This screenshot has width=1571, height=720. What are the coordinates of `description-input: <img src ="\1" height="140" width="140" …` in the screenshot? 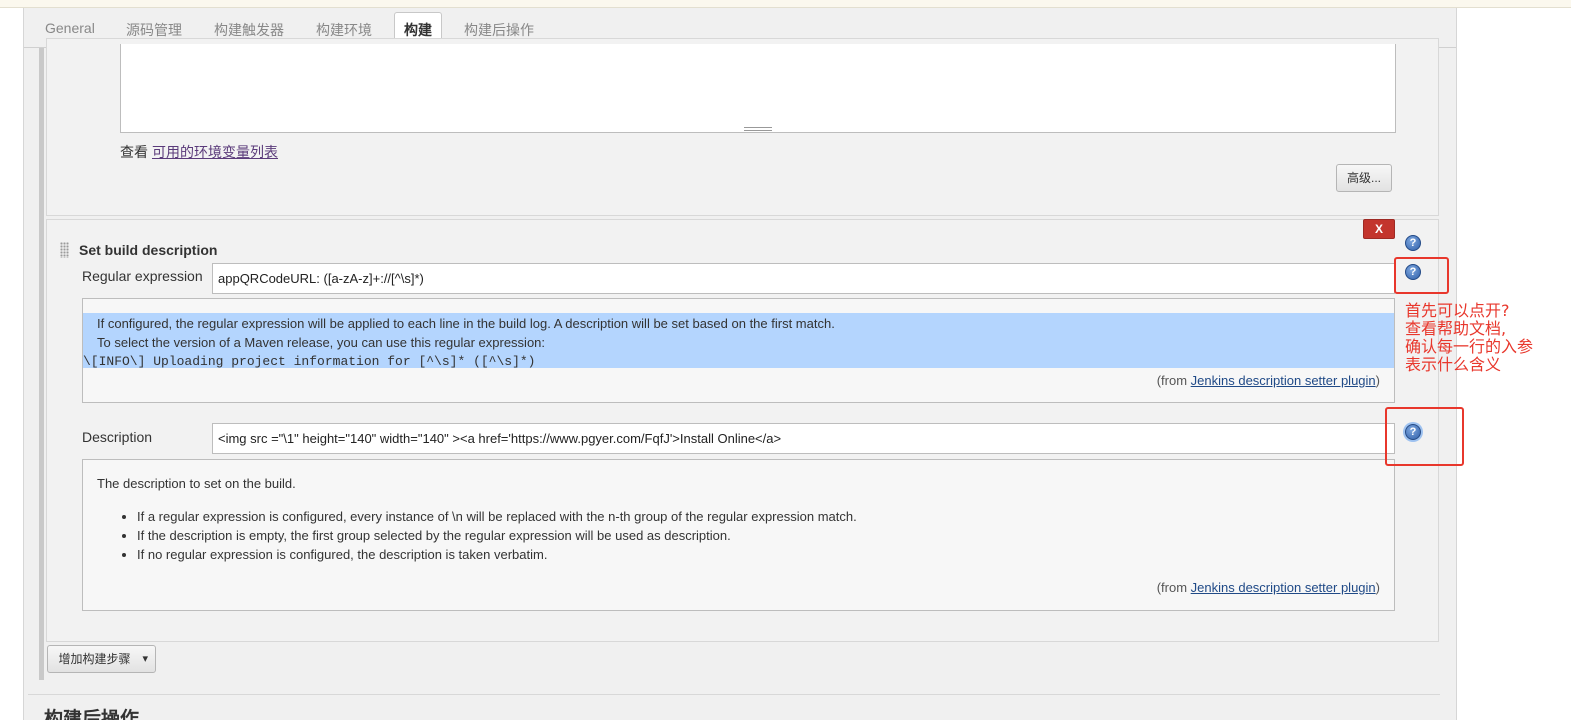 It's located at (803, 438).